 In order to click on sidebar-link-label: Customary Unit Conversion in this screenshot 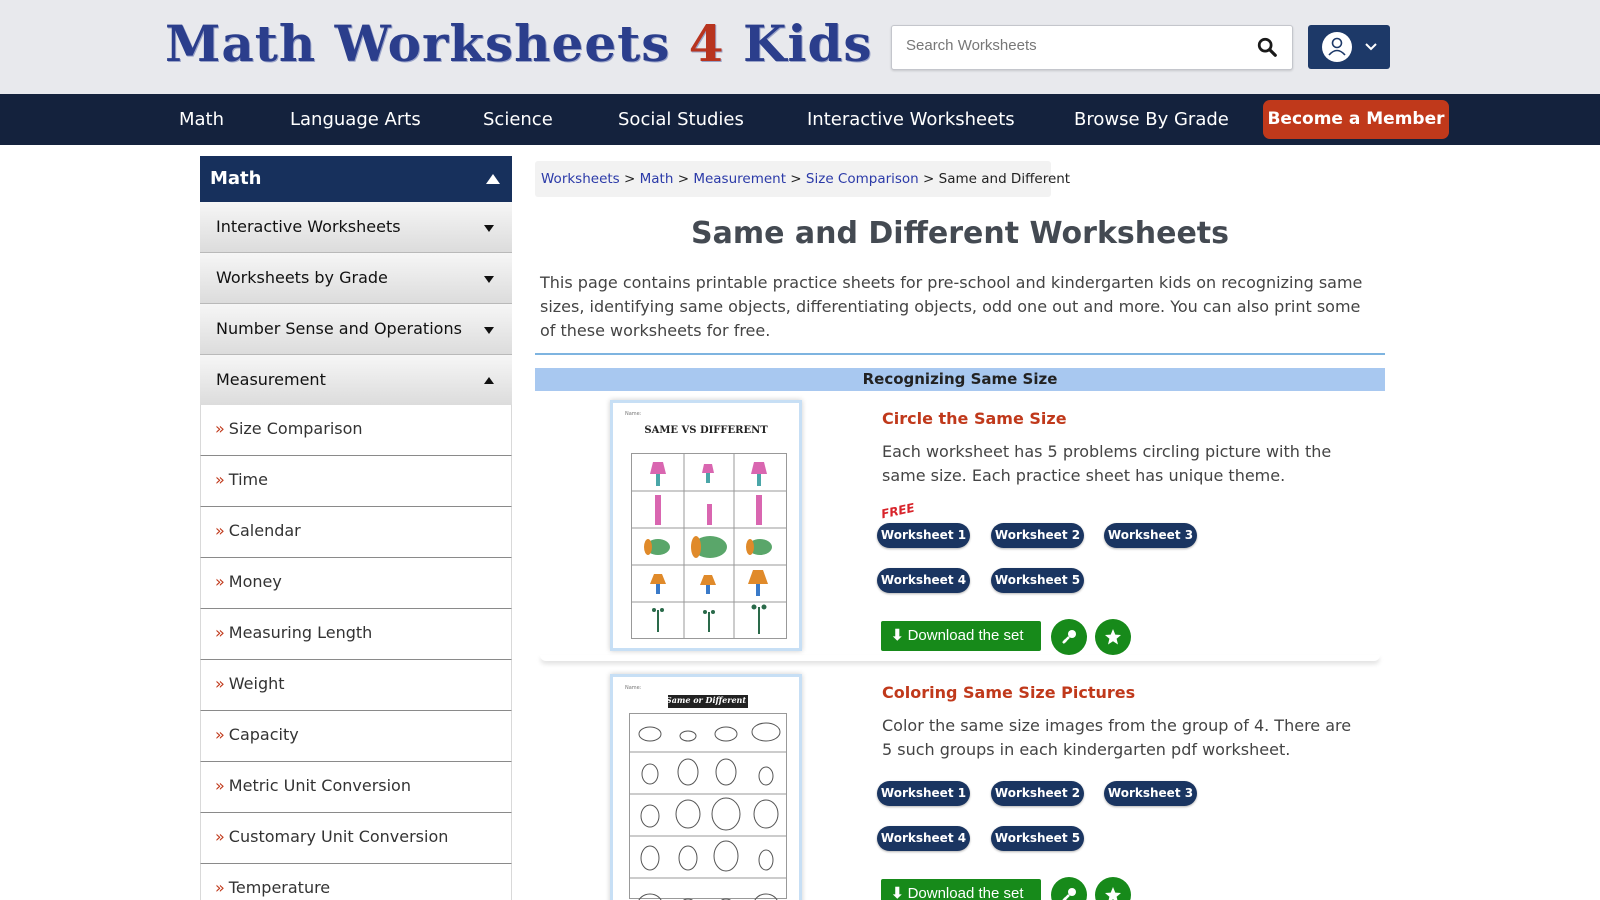, I will do `click(338, 836)`.